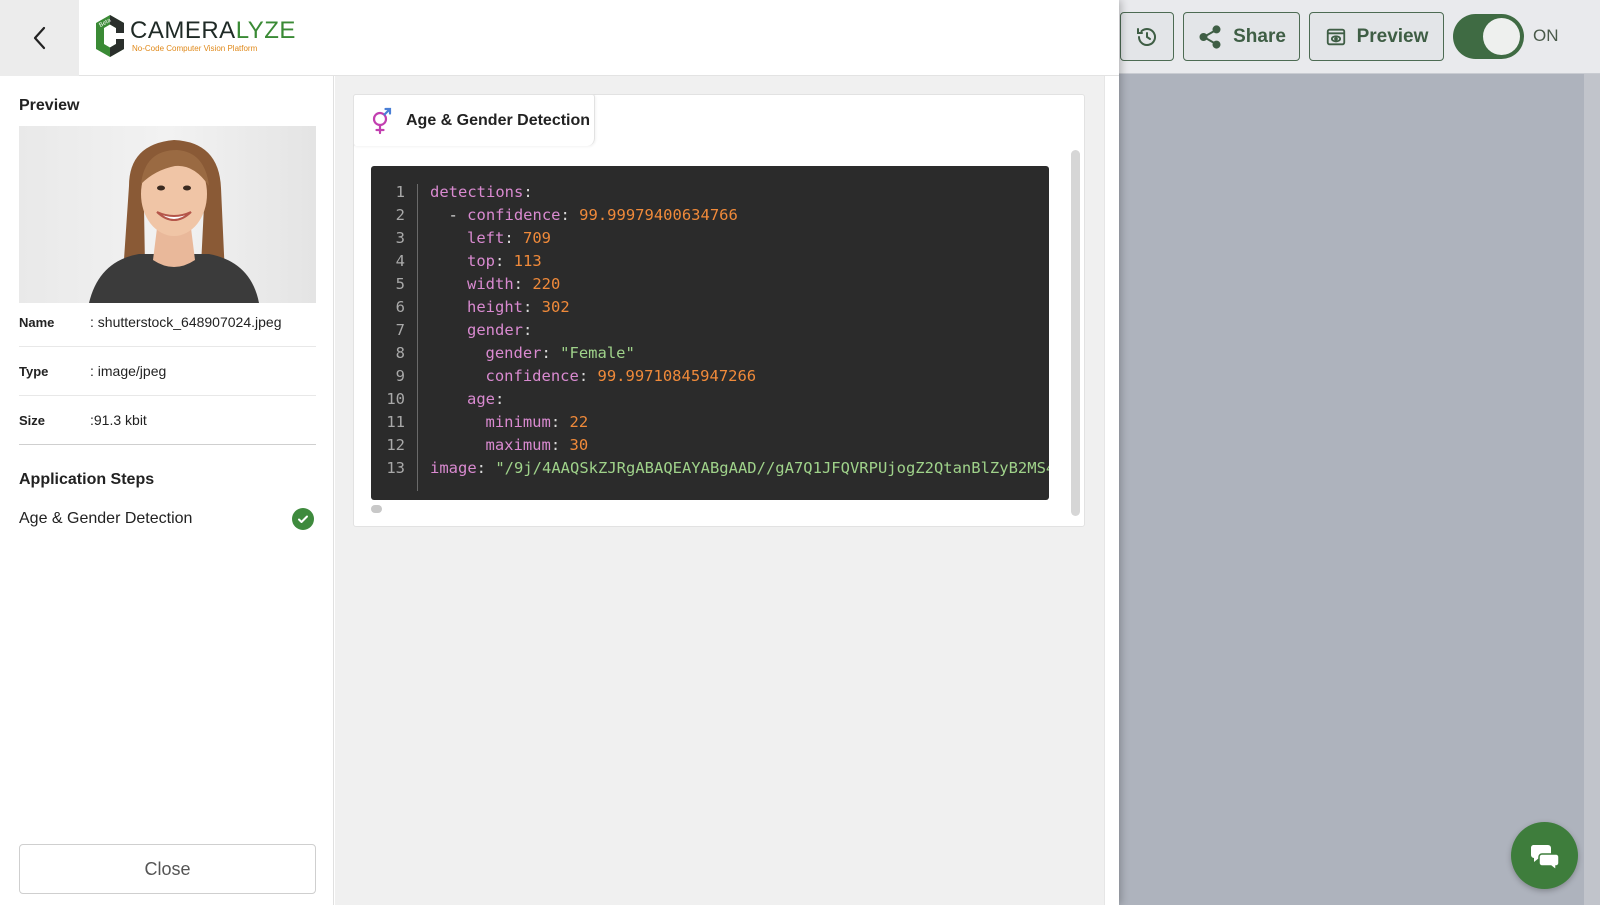  What do you see at coordinates (400, 375) in the screenshot?
I see `line-number: 9` at bounding box center [400, 375].